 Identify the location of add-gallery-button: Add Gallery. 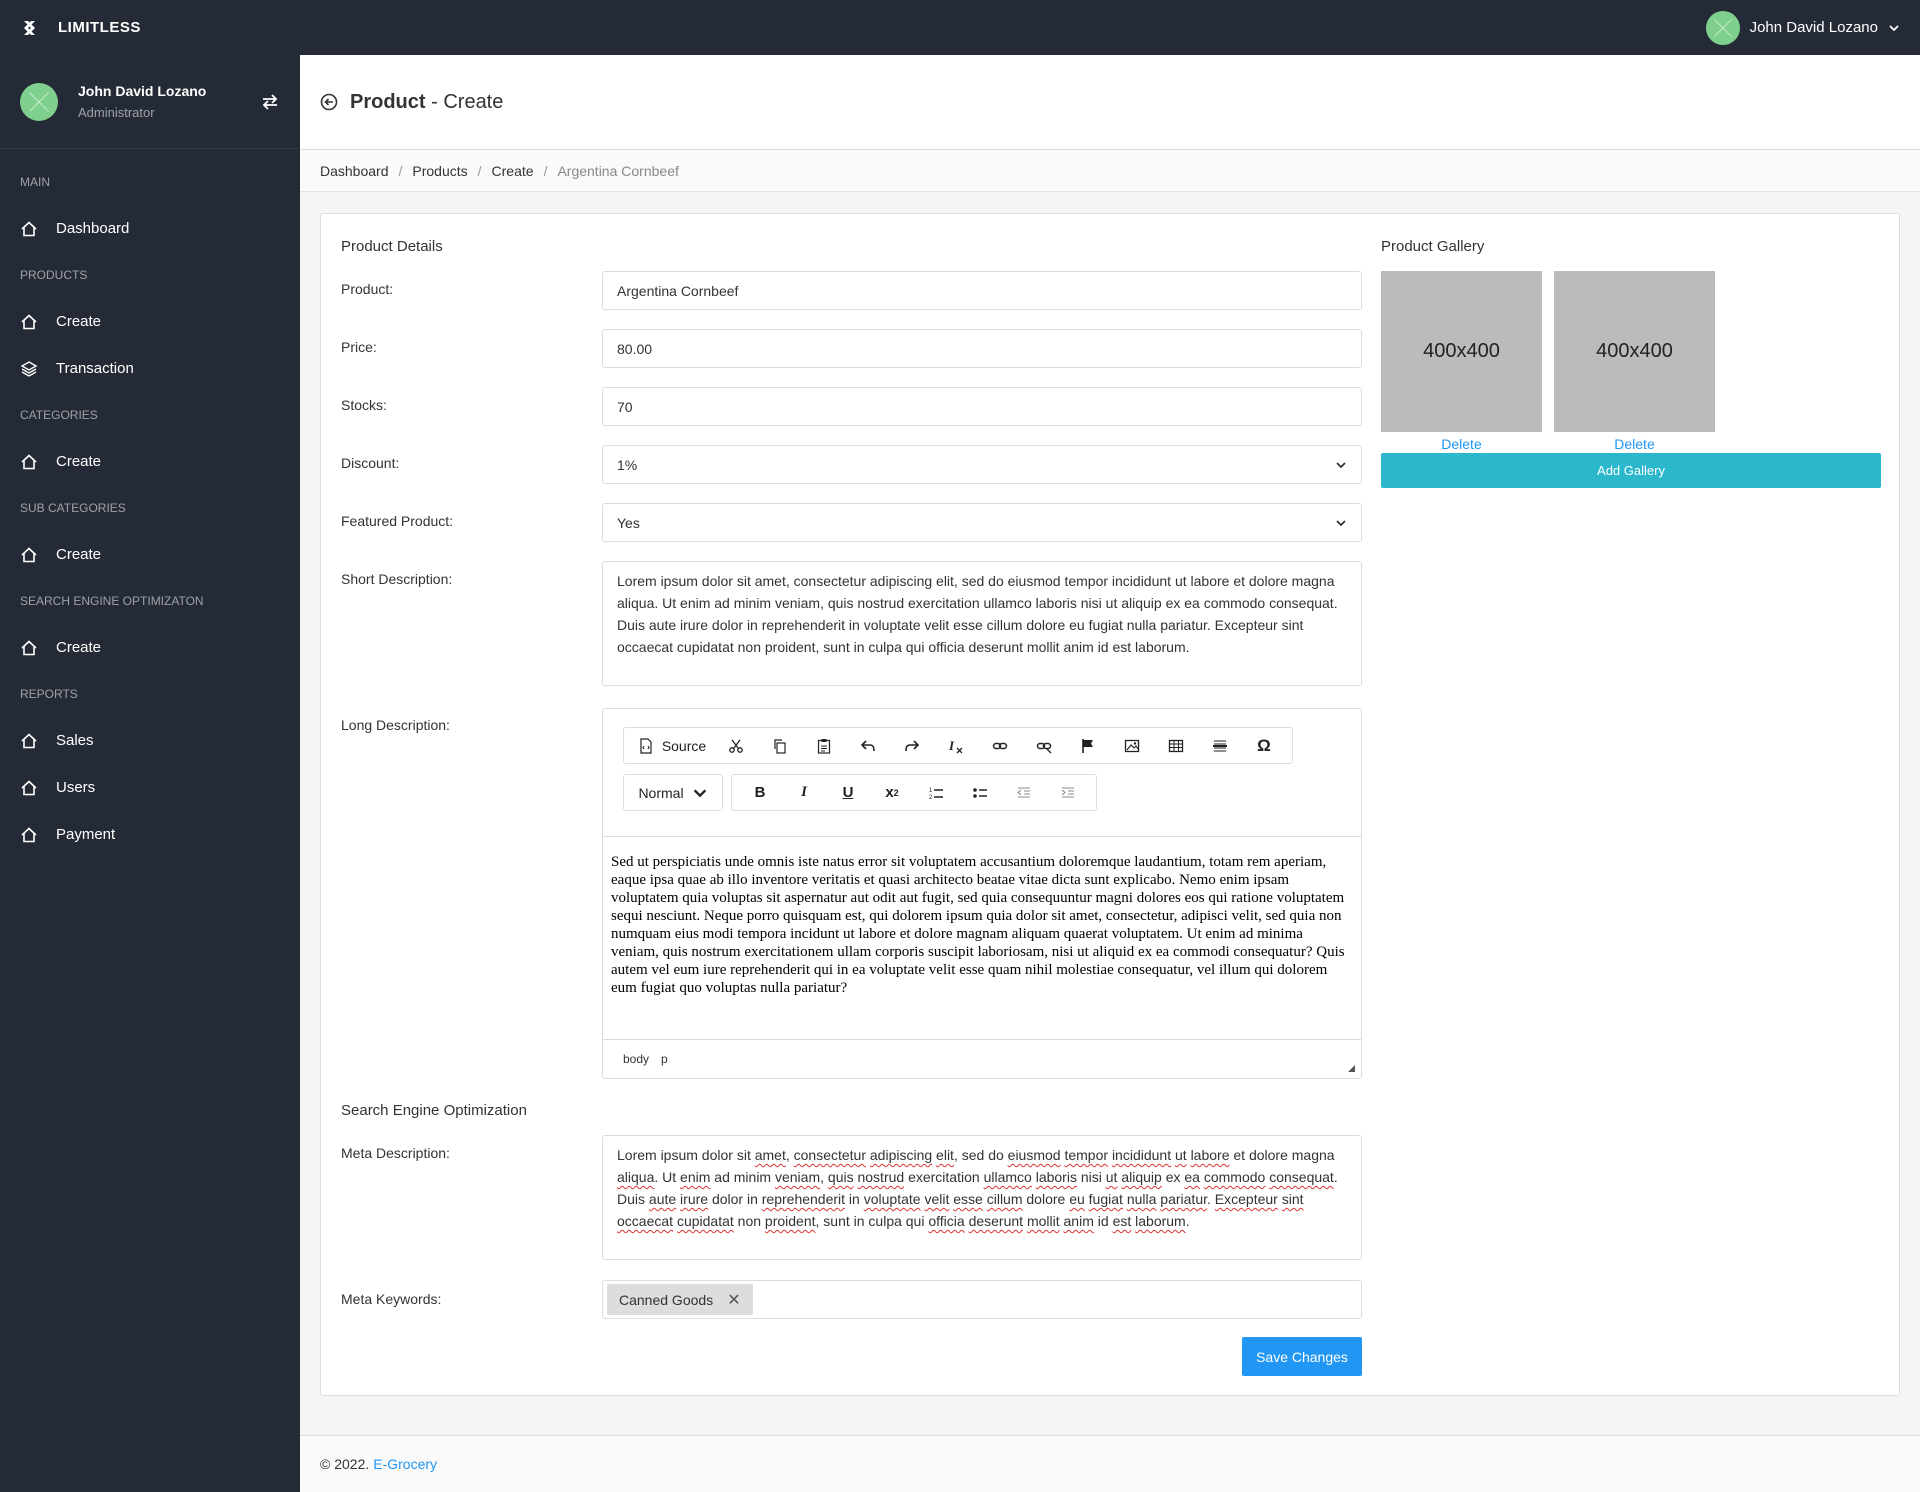
(1631, 470).